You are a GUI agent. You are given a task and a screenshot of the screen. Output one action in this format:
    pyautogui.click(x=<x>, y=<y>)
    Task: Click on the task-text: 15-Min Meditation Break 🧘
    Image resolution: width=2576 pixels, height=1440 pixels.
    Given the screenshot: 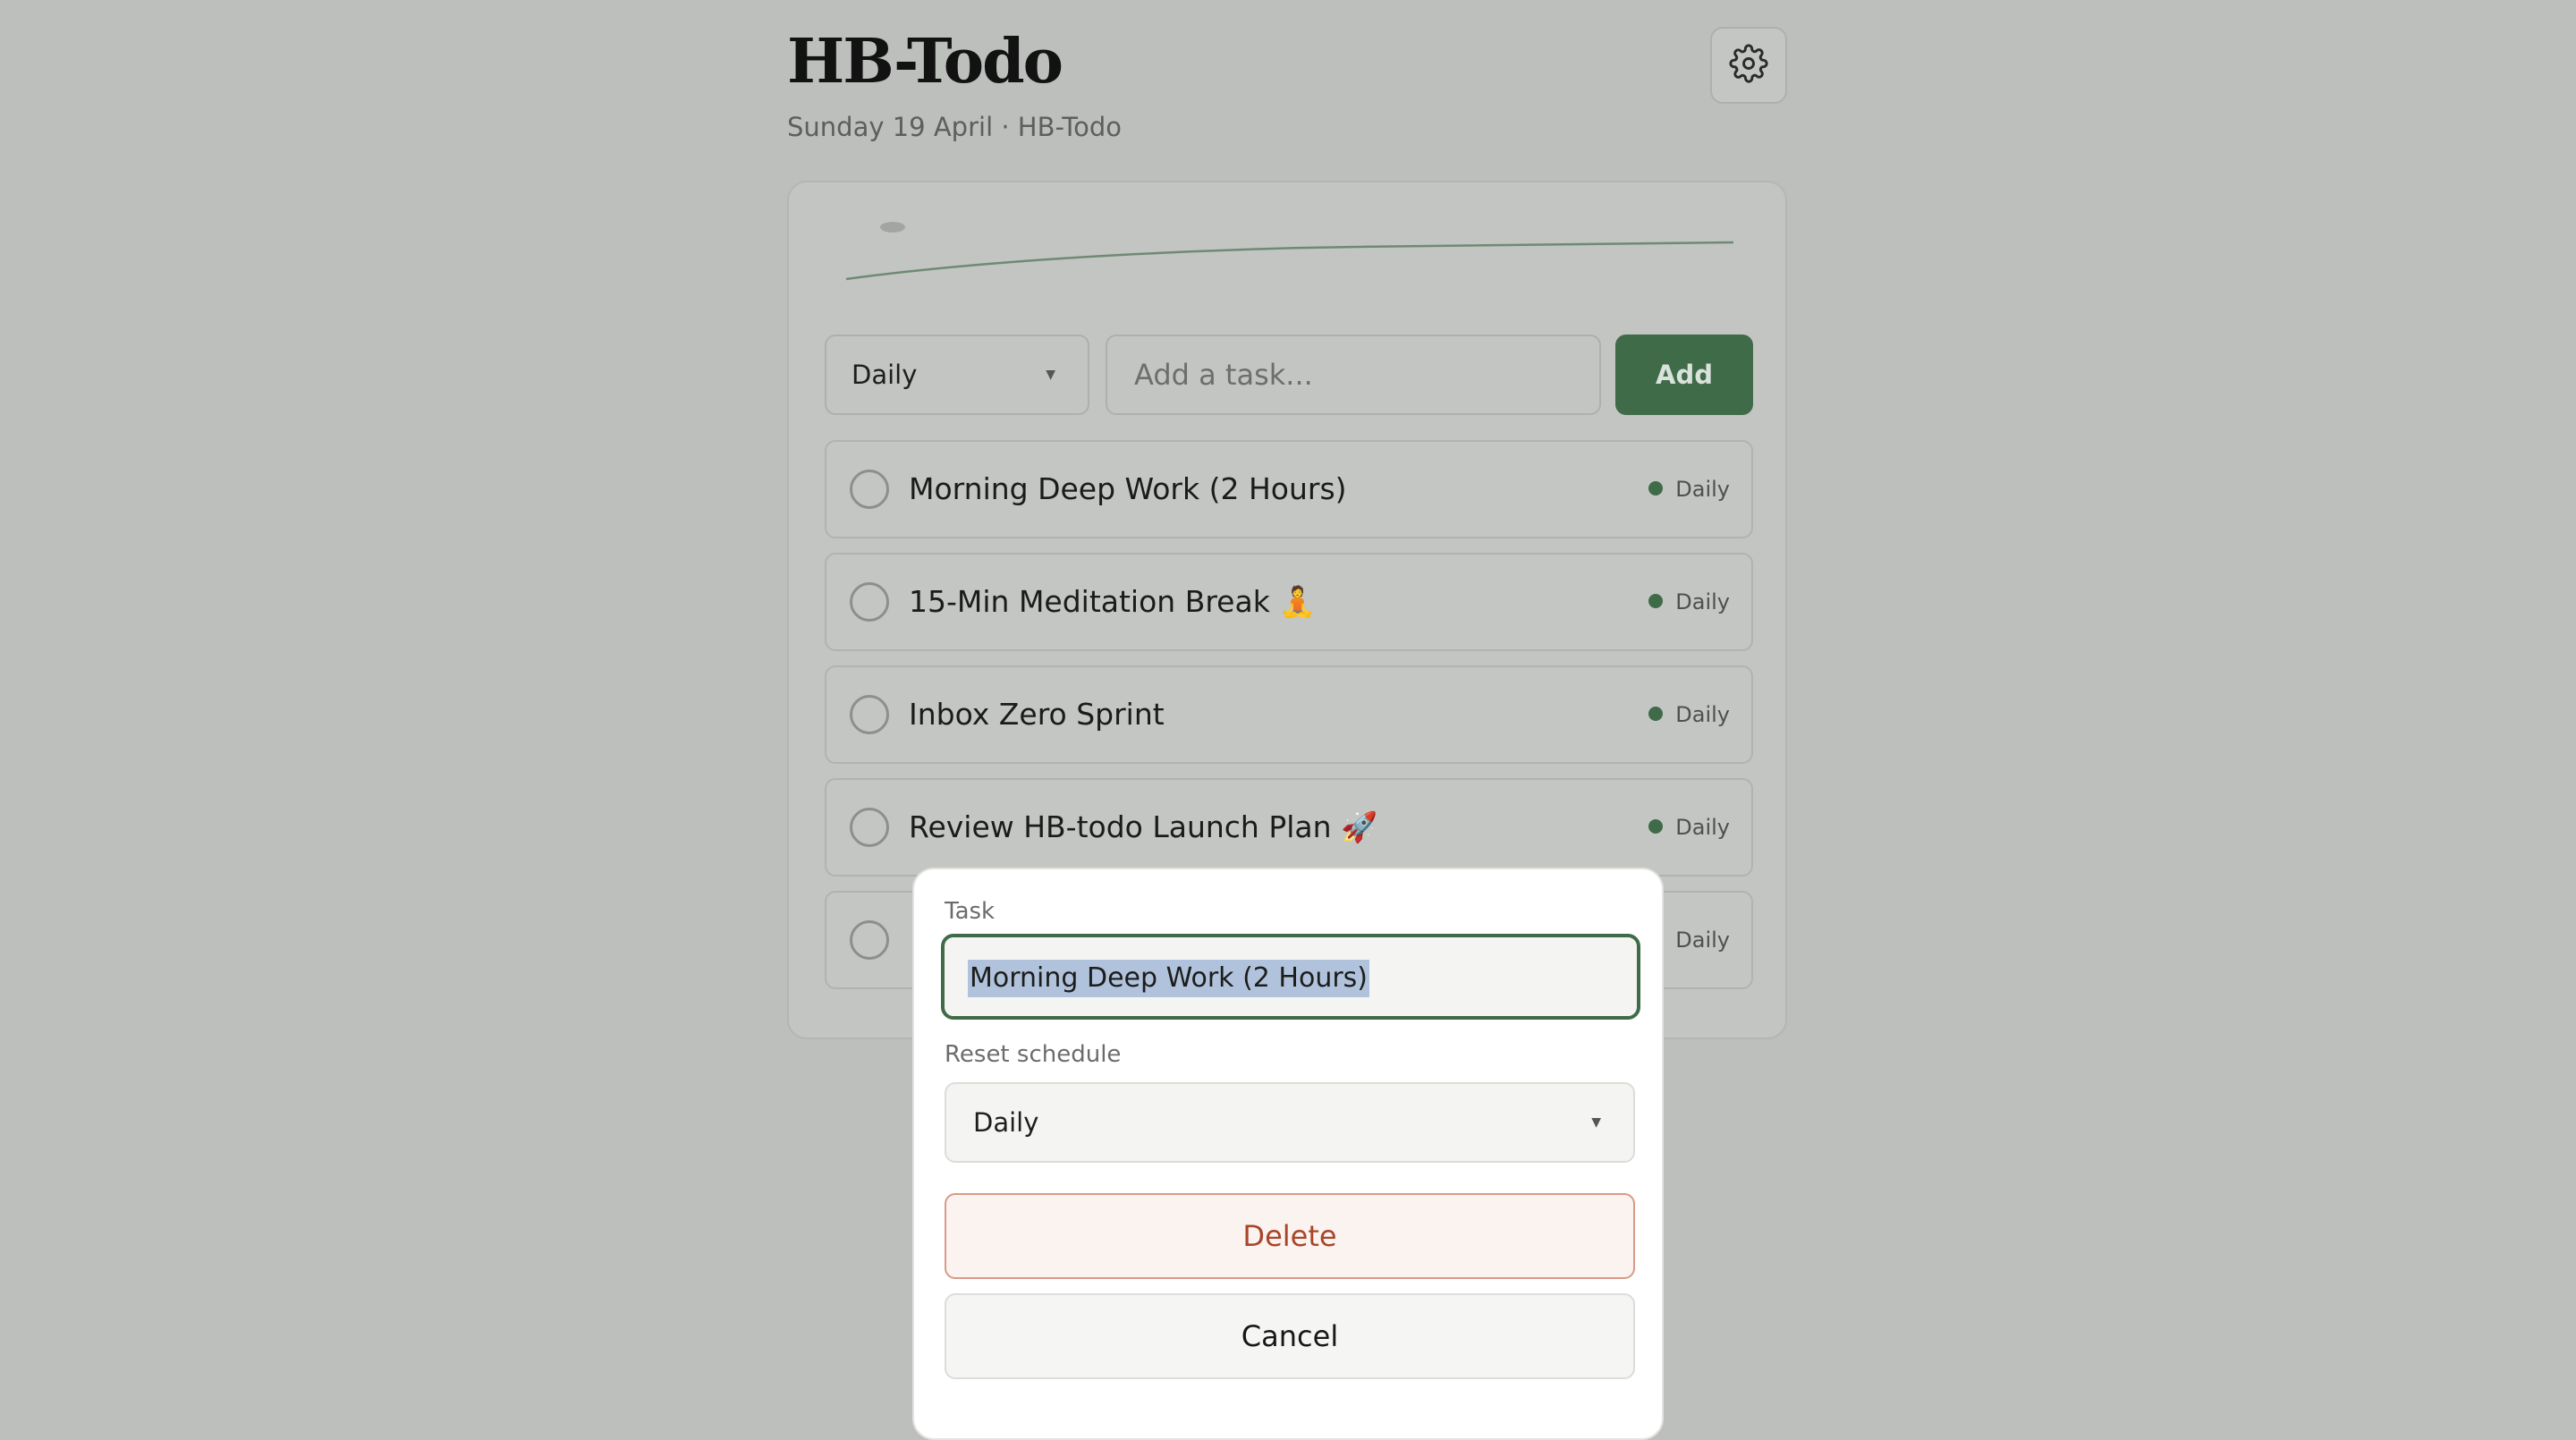 What is the action you would take?
    pyautogui.click(x=1113, y=601)
    